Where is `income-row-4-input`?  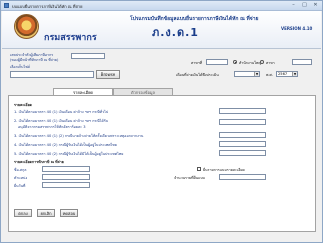
income-row-4-input is located at coordinates (242, 144).